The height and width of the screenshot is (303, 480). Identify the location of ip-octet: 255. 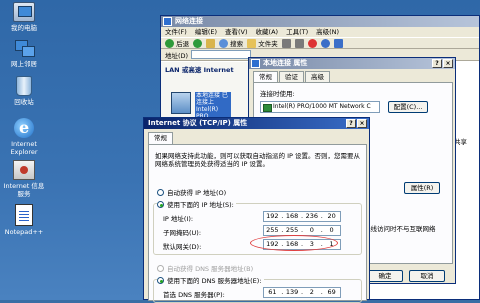
(292, 230).